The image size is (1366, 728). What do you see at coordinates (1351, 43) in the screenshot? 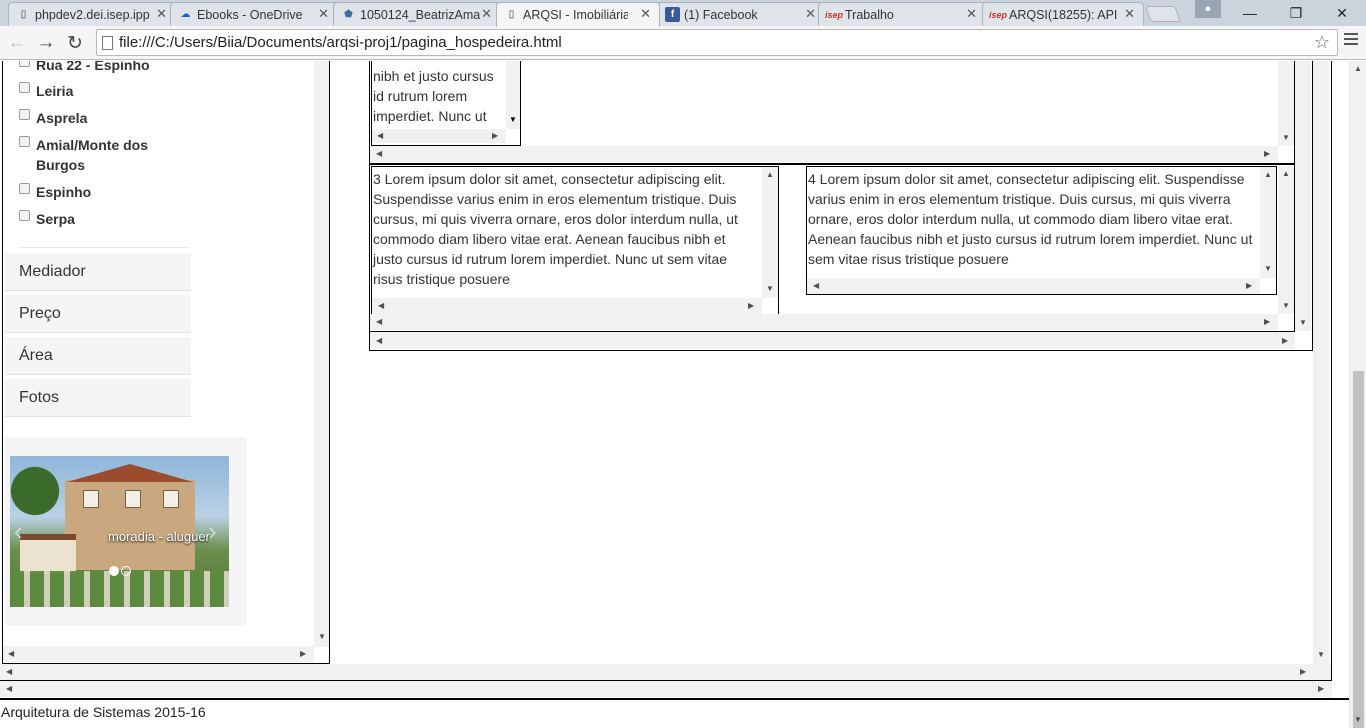
I see `chrome-menu-icon` at bounding box center [1351, 43].